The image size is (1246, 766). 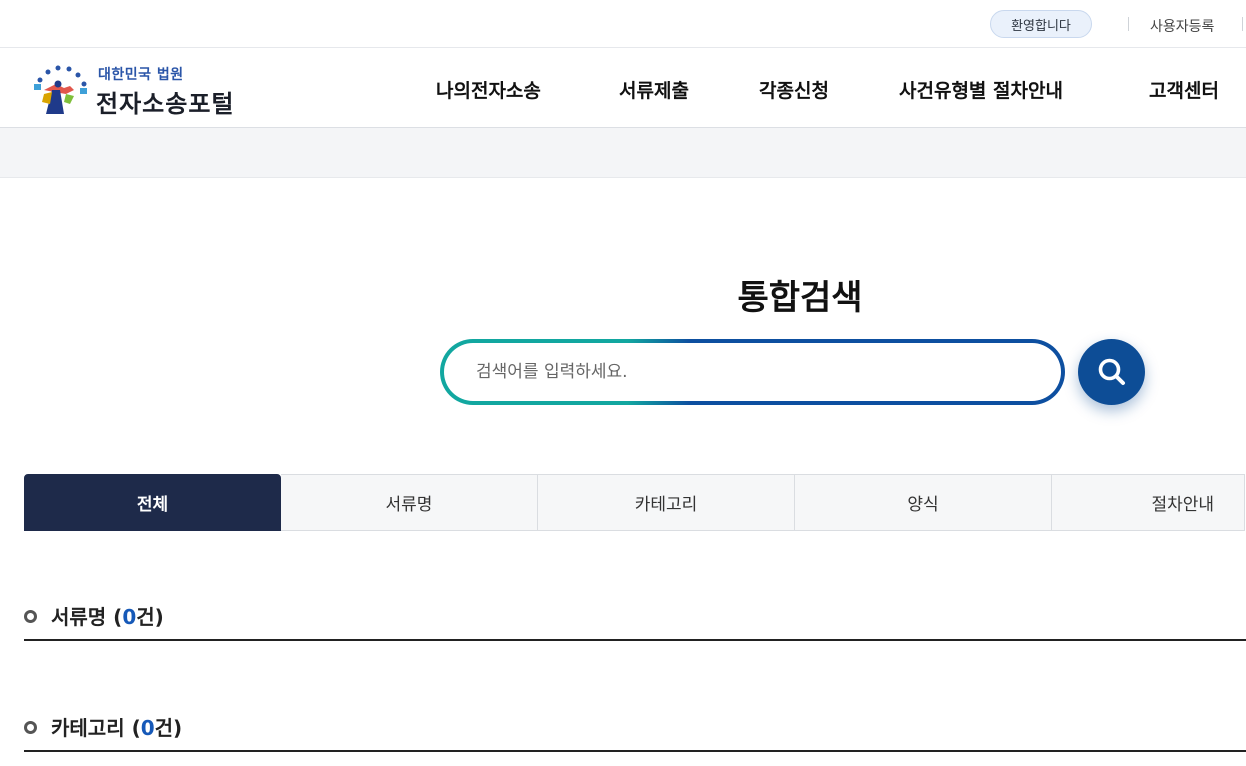 I want to click on logo-subtitle: 대한민국 법원, so click(x=141, y=75).